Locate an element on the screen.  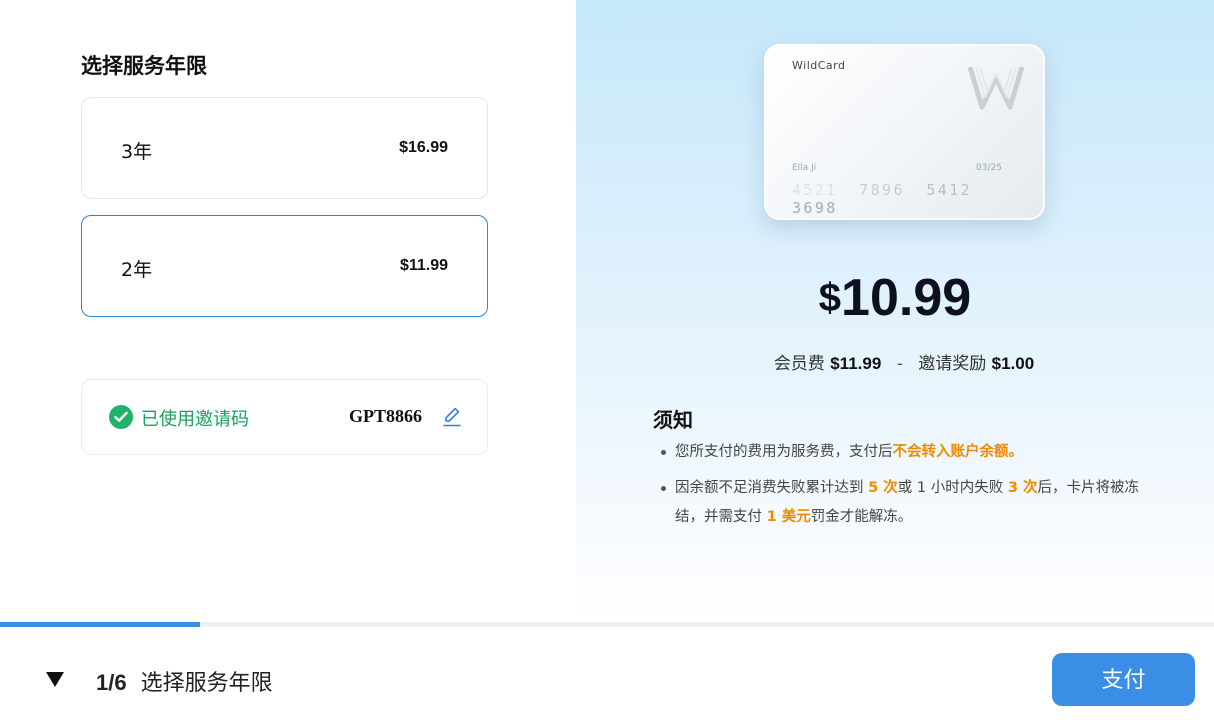
notice-item: 您所支付的费用为服务费，支付后不会转入账户余额。 is located at coordinates (904, 452).